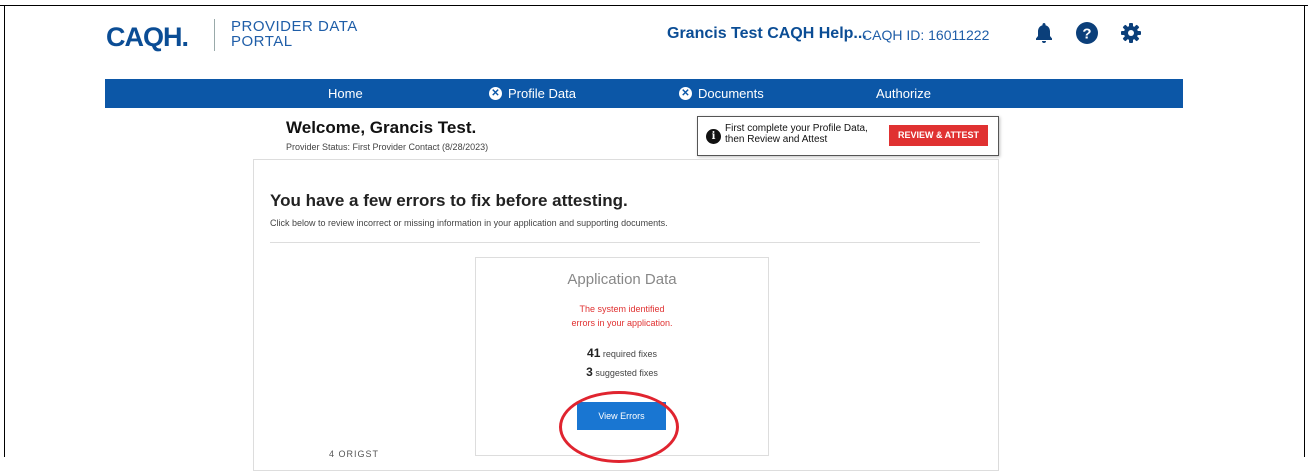  I want to click on nav-authorize-label: Authorize, so click(903, 93).